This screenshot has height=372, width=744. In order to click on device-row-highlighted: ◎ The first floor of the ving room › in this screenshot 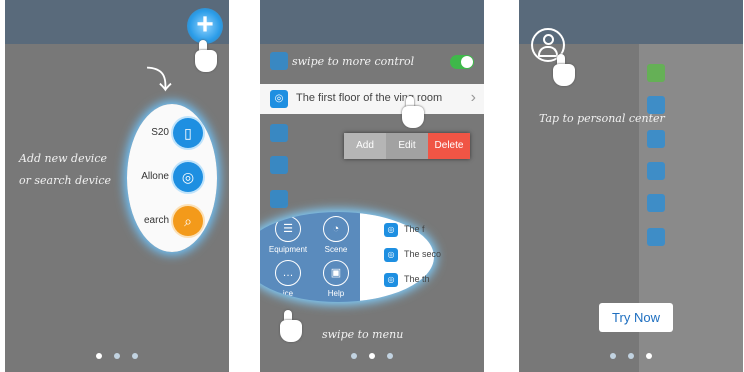, I will do `click(372, 99)`.